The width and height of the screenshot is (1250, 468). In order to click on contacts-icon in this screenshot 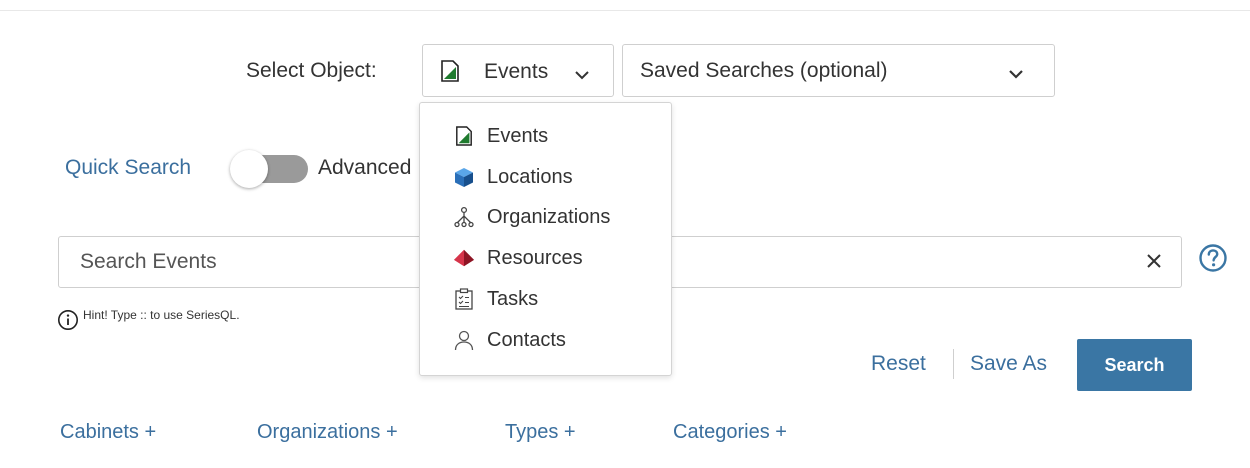, I will do `click(464, 340)`.